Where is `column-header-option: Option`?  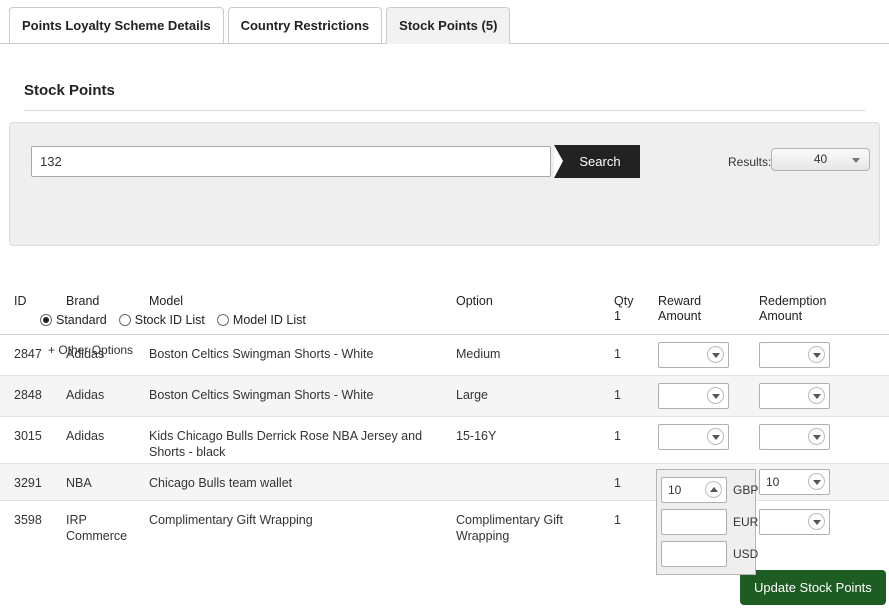
column-header-option: Option is located at coordinates (474, 301).